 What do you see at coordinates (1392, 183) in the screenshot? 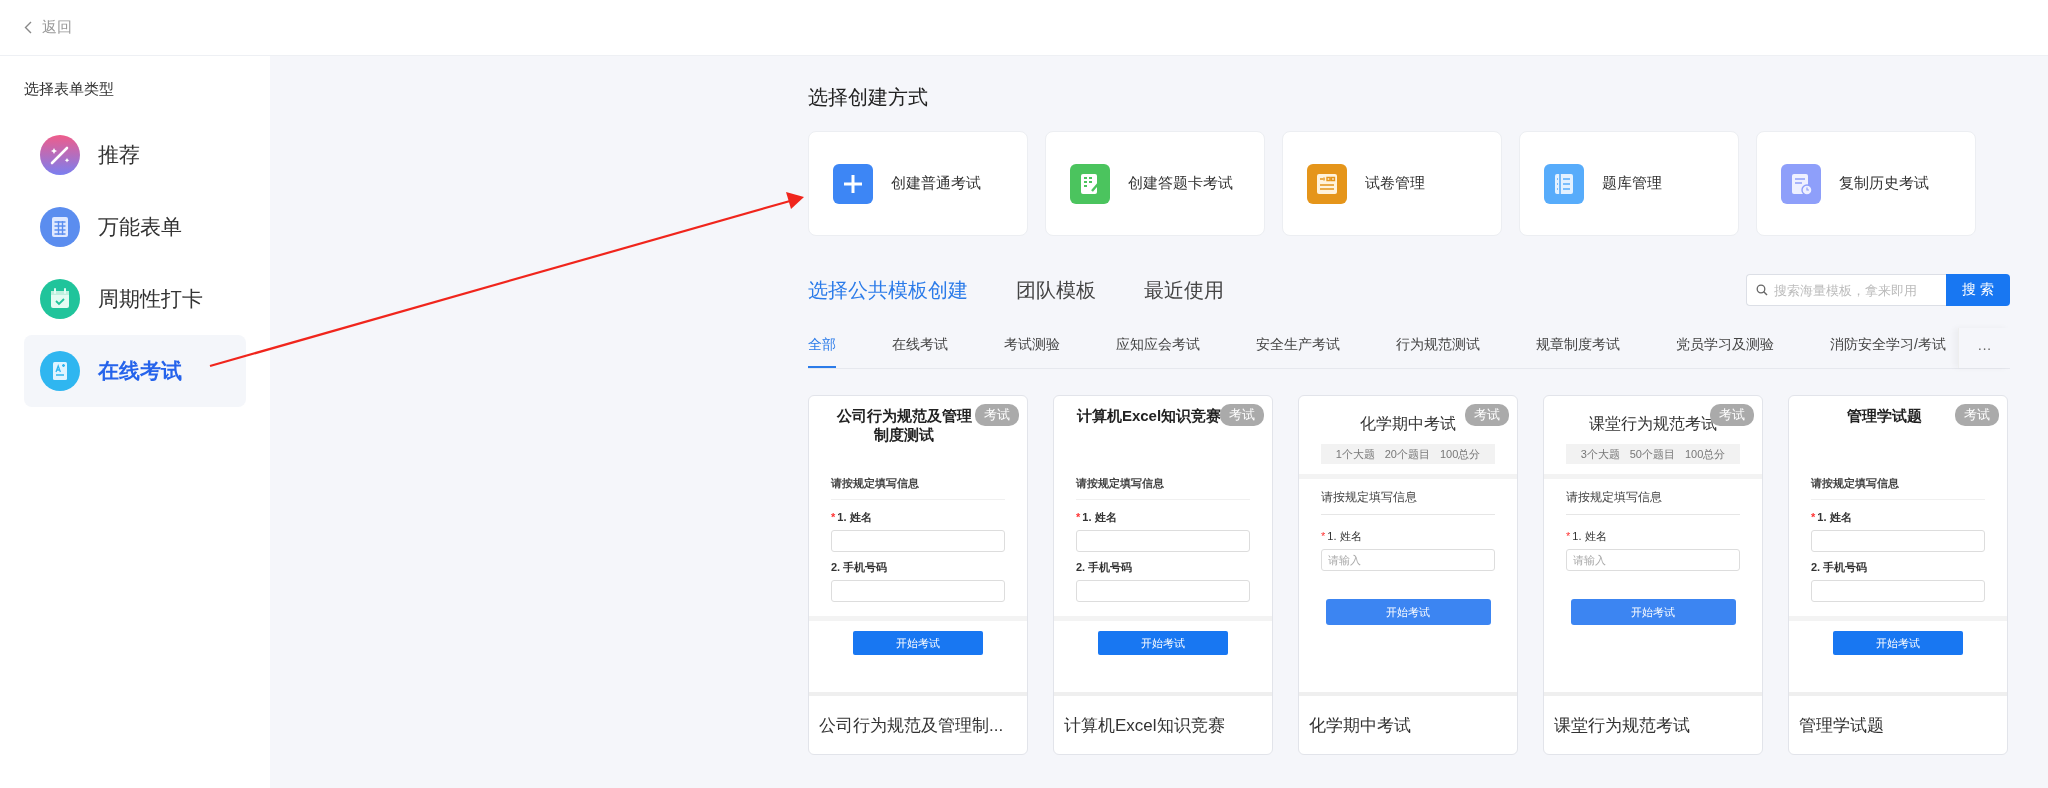
I see `create-option-card: 试卷管理` at bounding box center [1392, 183].